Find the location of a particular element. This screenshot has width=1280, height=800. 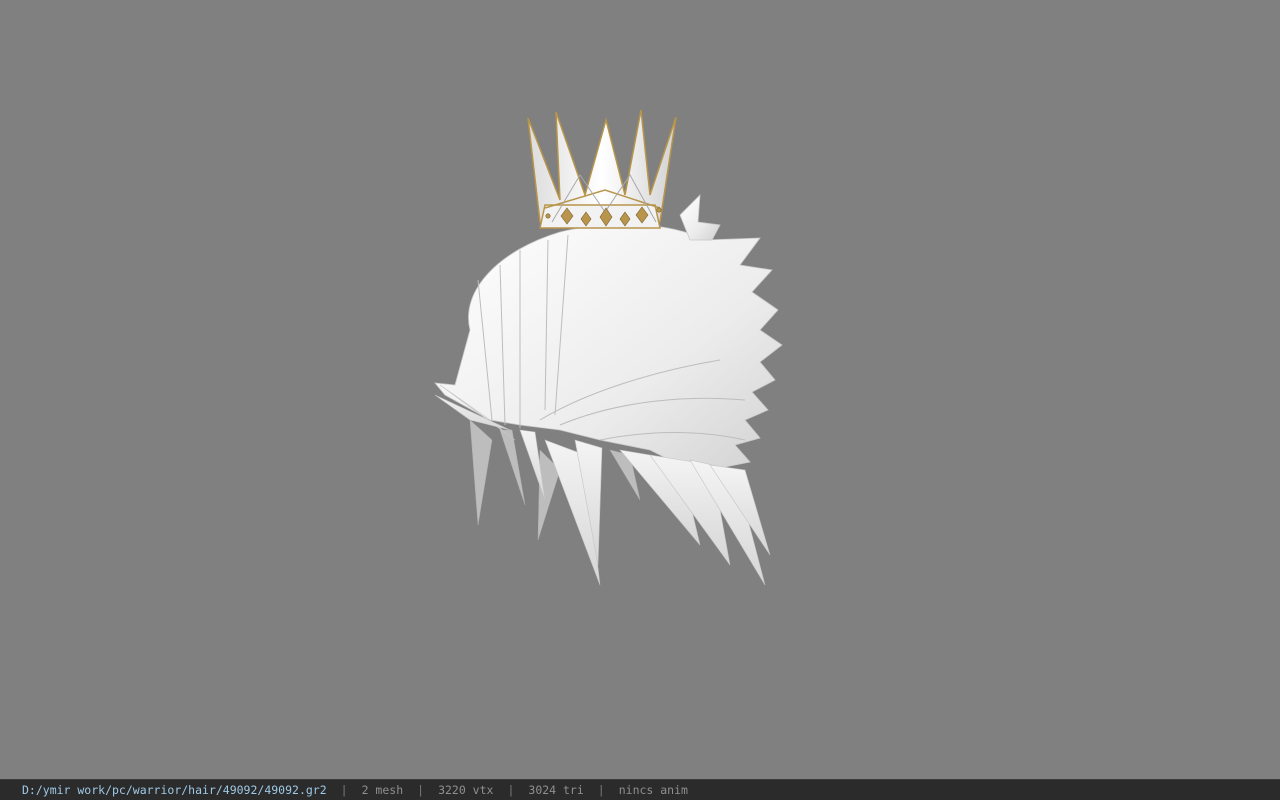

vertex-count: 3220 vtx is located at coordinates (466, 790).